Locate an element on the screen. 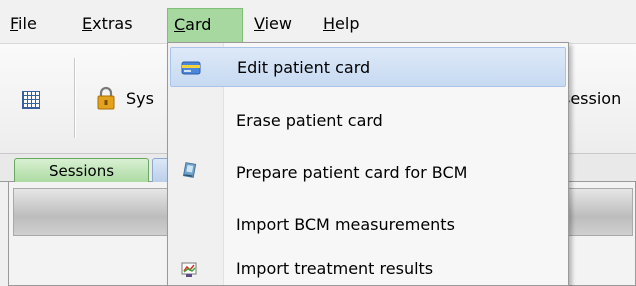 The image size is (636, 286). tab-sessions-label: Sessions is located at coordinates (81, 171).